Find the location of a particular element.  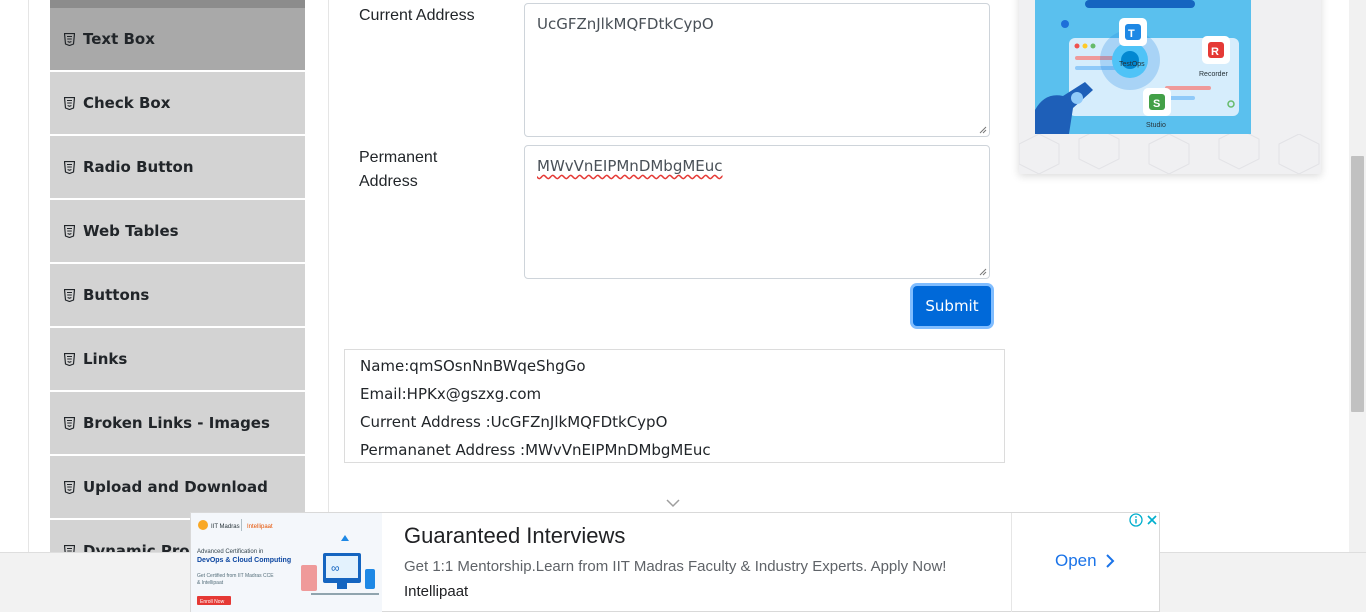

sidebar-item-links: Links is located at coordinates (177, 359).